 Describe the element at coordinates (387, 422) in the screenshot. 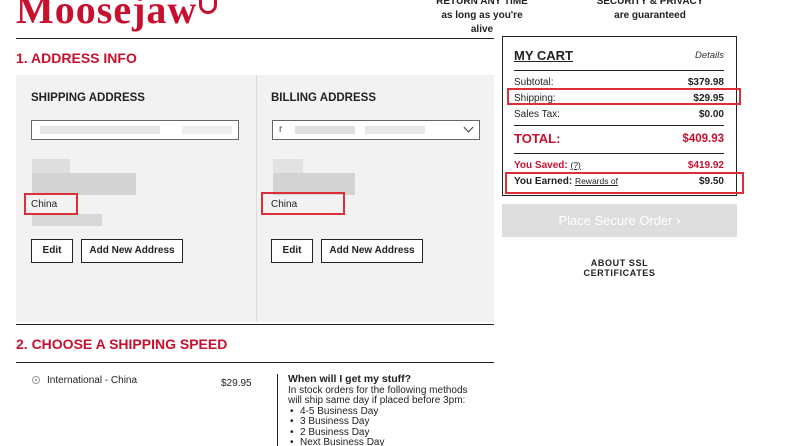

I see `shipping-method-item: 3 Business Day` at that location.